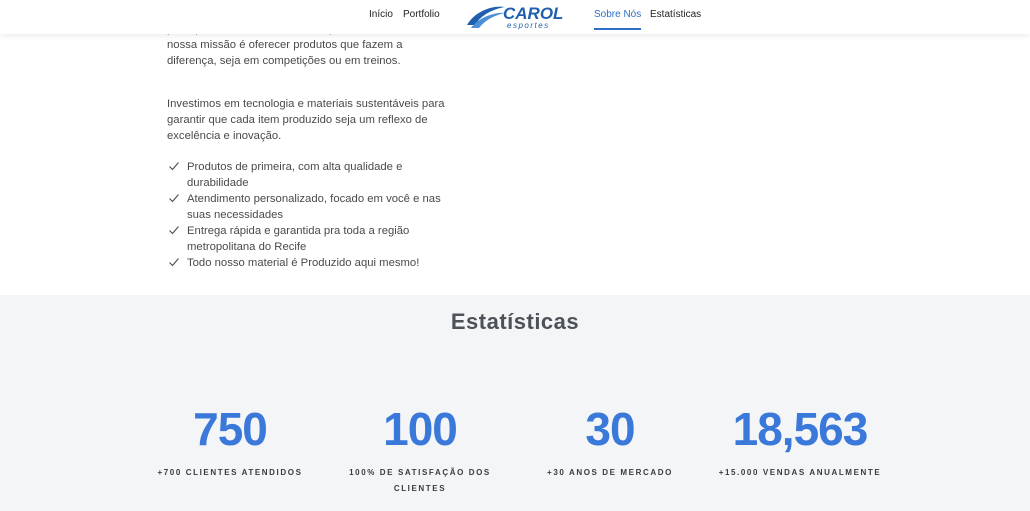 The height and width of the screenshot is (511, 1030). I want to click on stat-card: 100 100% de satisfação dos clientes, so click(420, 450).